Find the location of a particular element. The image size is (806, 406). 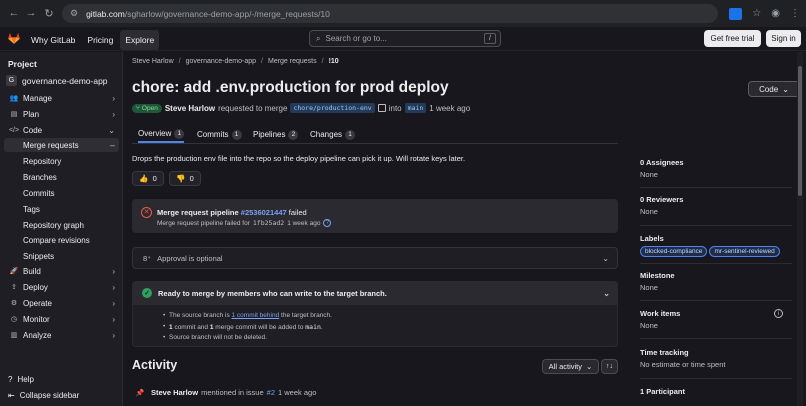

sidebar-item-repository-graph: Repository graph is located at coordinates (61, 225).